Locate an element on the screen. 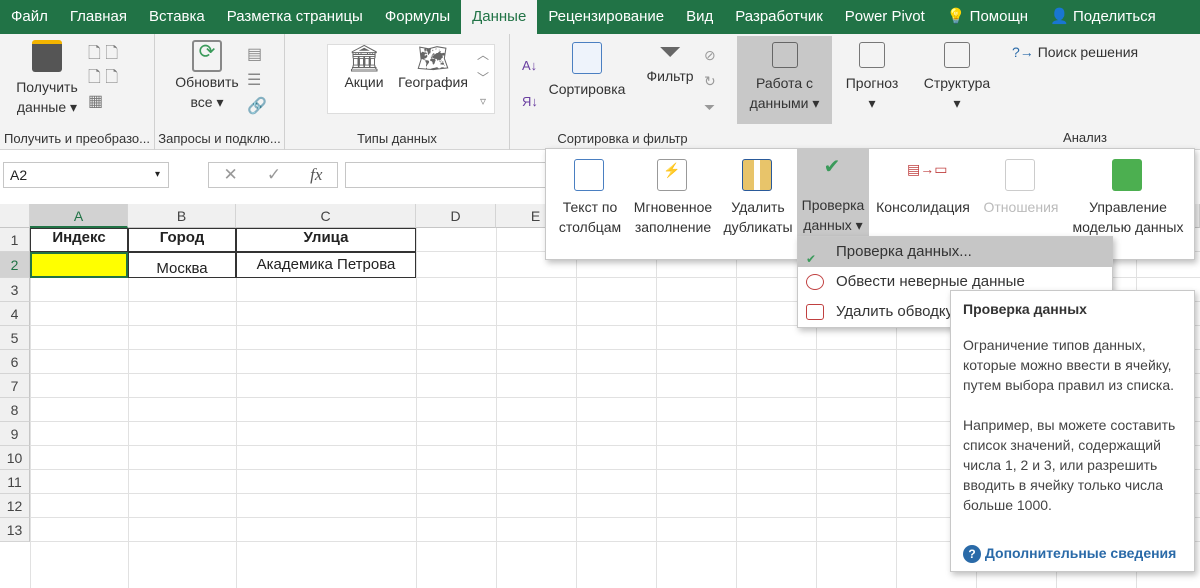 This screenshot has width=1200, height=588. outline-button: Структура ▾ is located at coordinates (957, 77).